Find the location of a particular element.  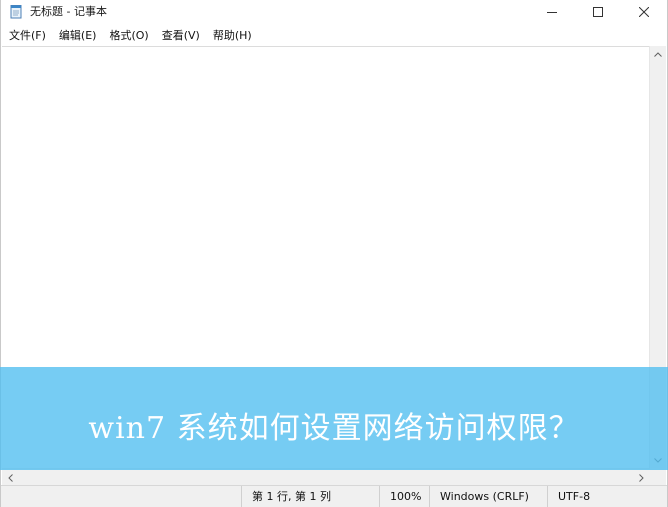

minimize-icon is located at coordinates (552, 12).